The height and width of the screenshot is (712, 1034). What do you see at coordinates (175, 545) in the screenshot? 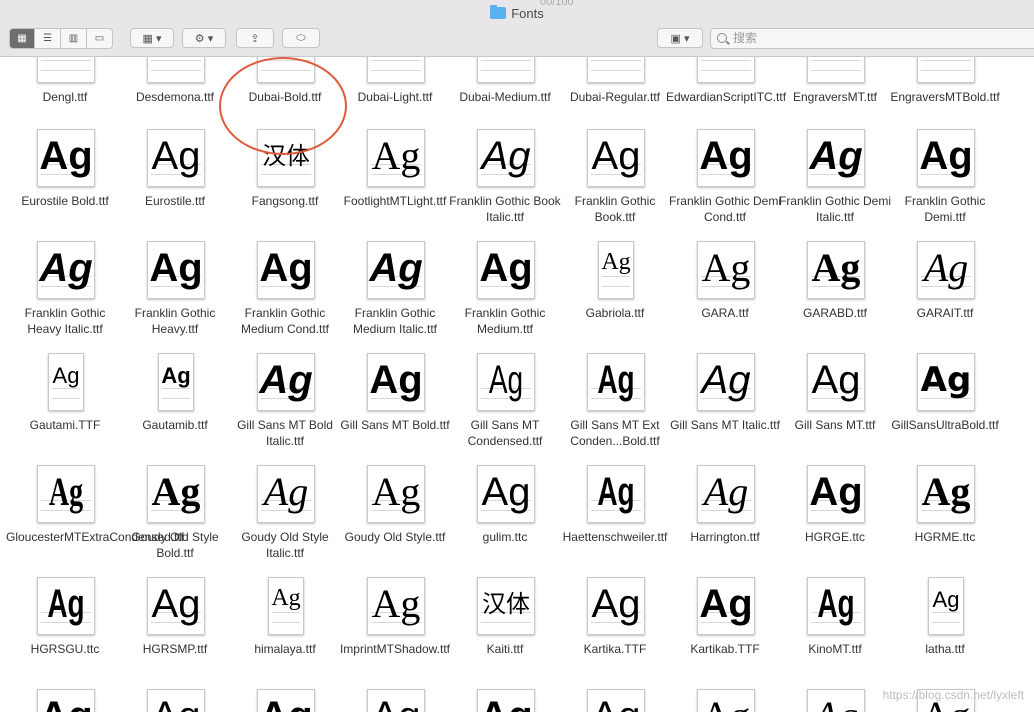
I see `font-file-name: Goudy Old Style Bold.ttf` at bounding box center [175, 545].